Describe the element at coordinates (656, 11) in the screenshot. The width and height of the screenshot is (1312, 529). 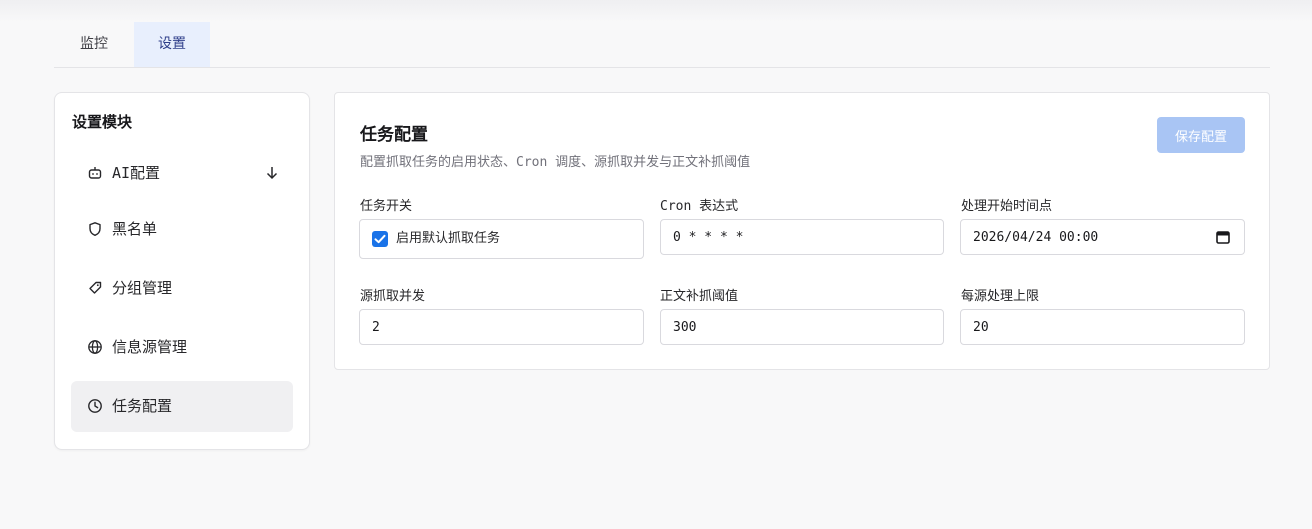
I see `top-shade` at that location.